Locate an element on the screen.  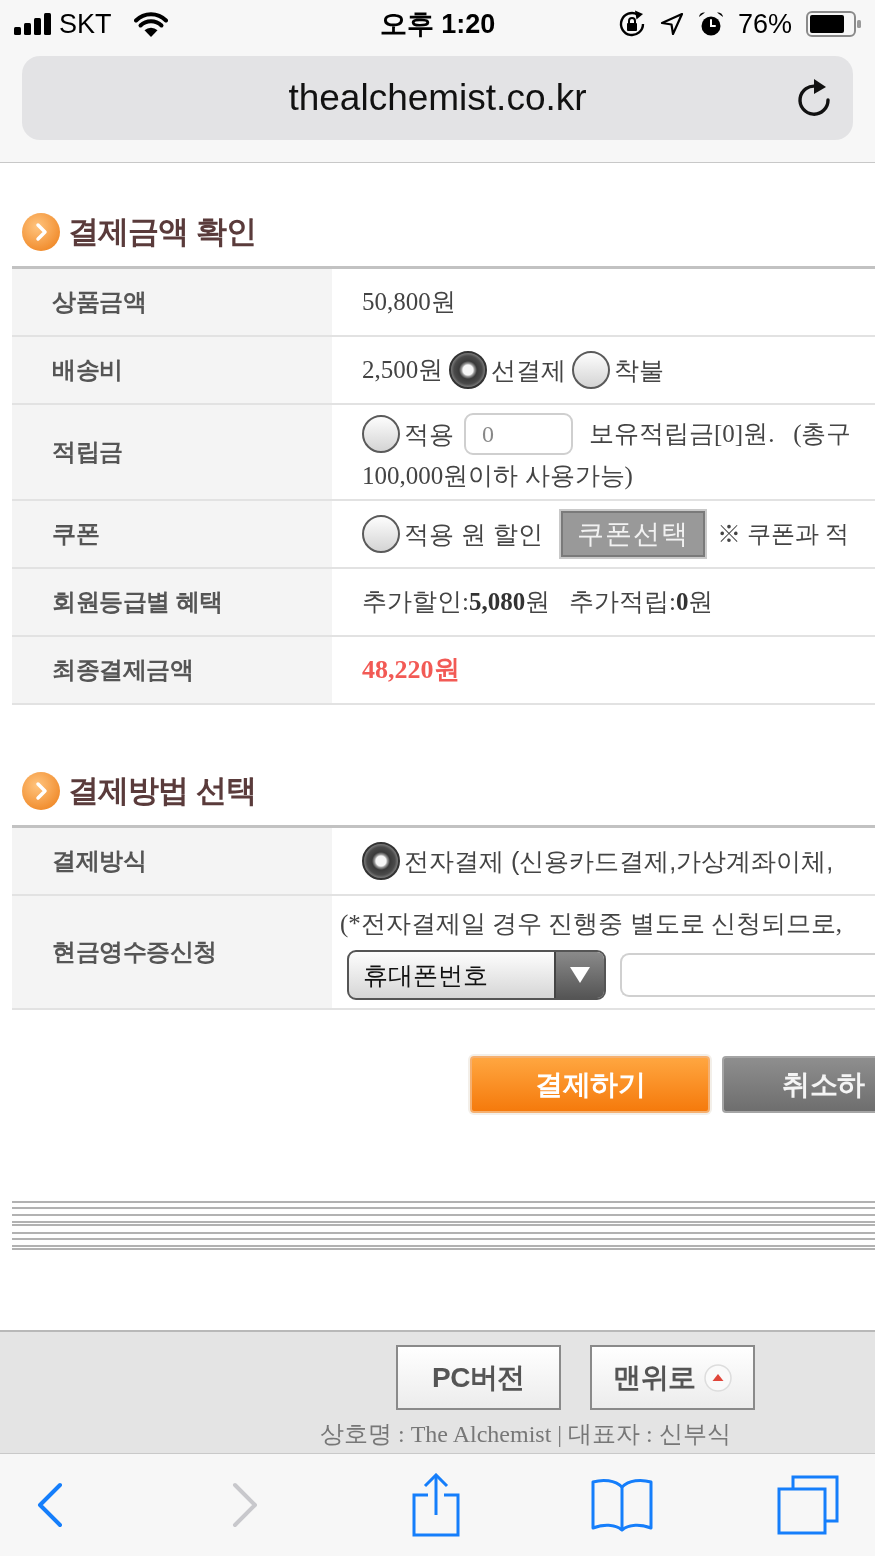
company-info: 상호명 : The Alchemist | 대표자 : 신부식 is located at coordinates (525, 1434).